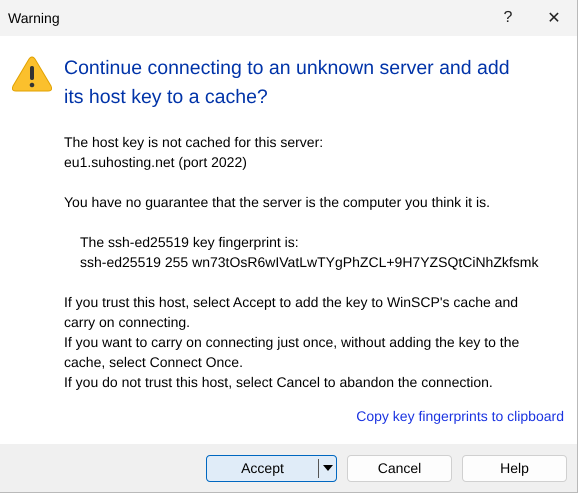 This screenshot has width=581, height=494. Describe the element at coordinates (32, 74) in the screenshot. I see `warning-icon` at that location.